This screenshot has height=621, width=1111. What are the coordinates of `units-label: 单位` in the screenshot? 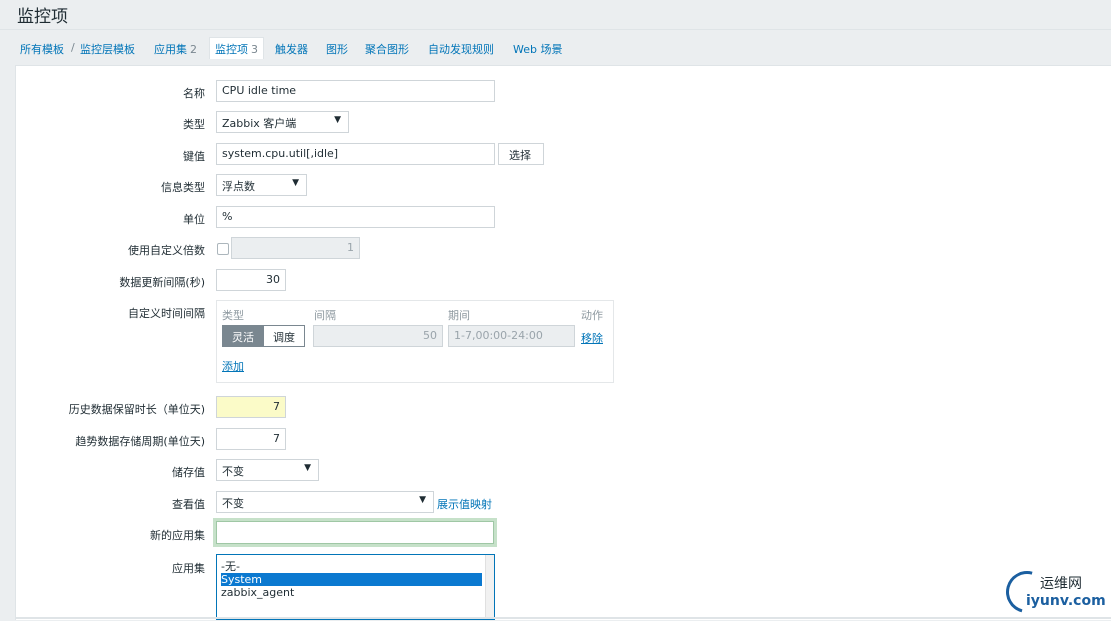 It's located at (194, 219).